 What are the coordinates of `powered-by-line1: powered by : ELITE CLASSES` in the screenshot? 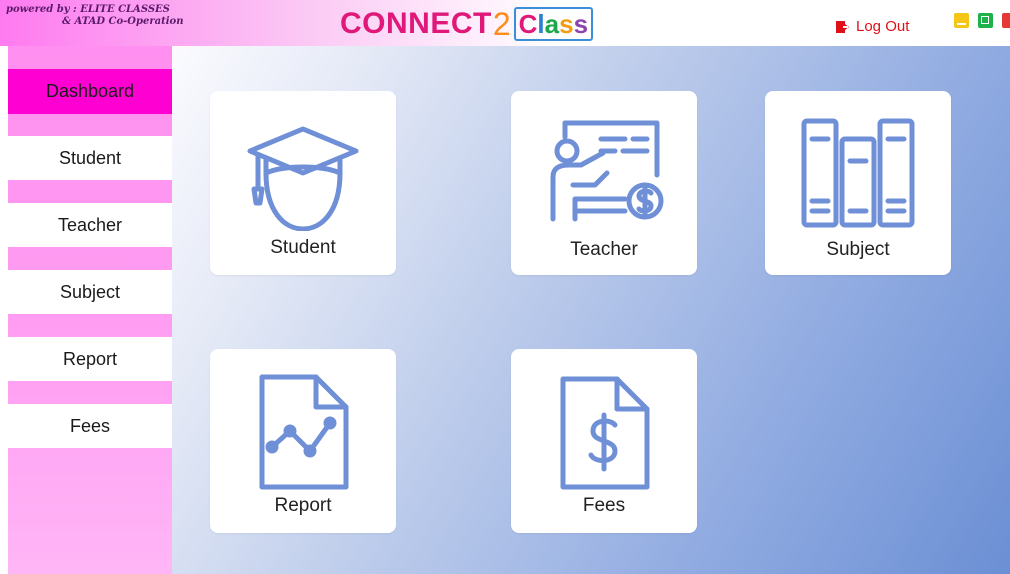 It's located at (88, 9).